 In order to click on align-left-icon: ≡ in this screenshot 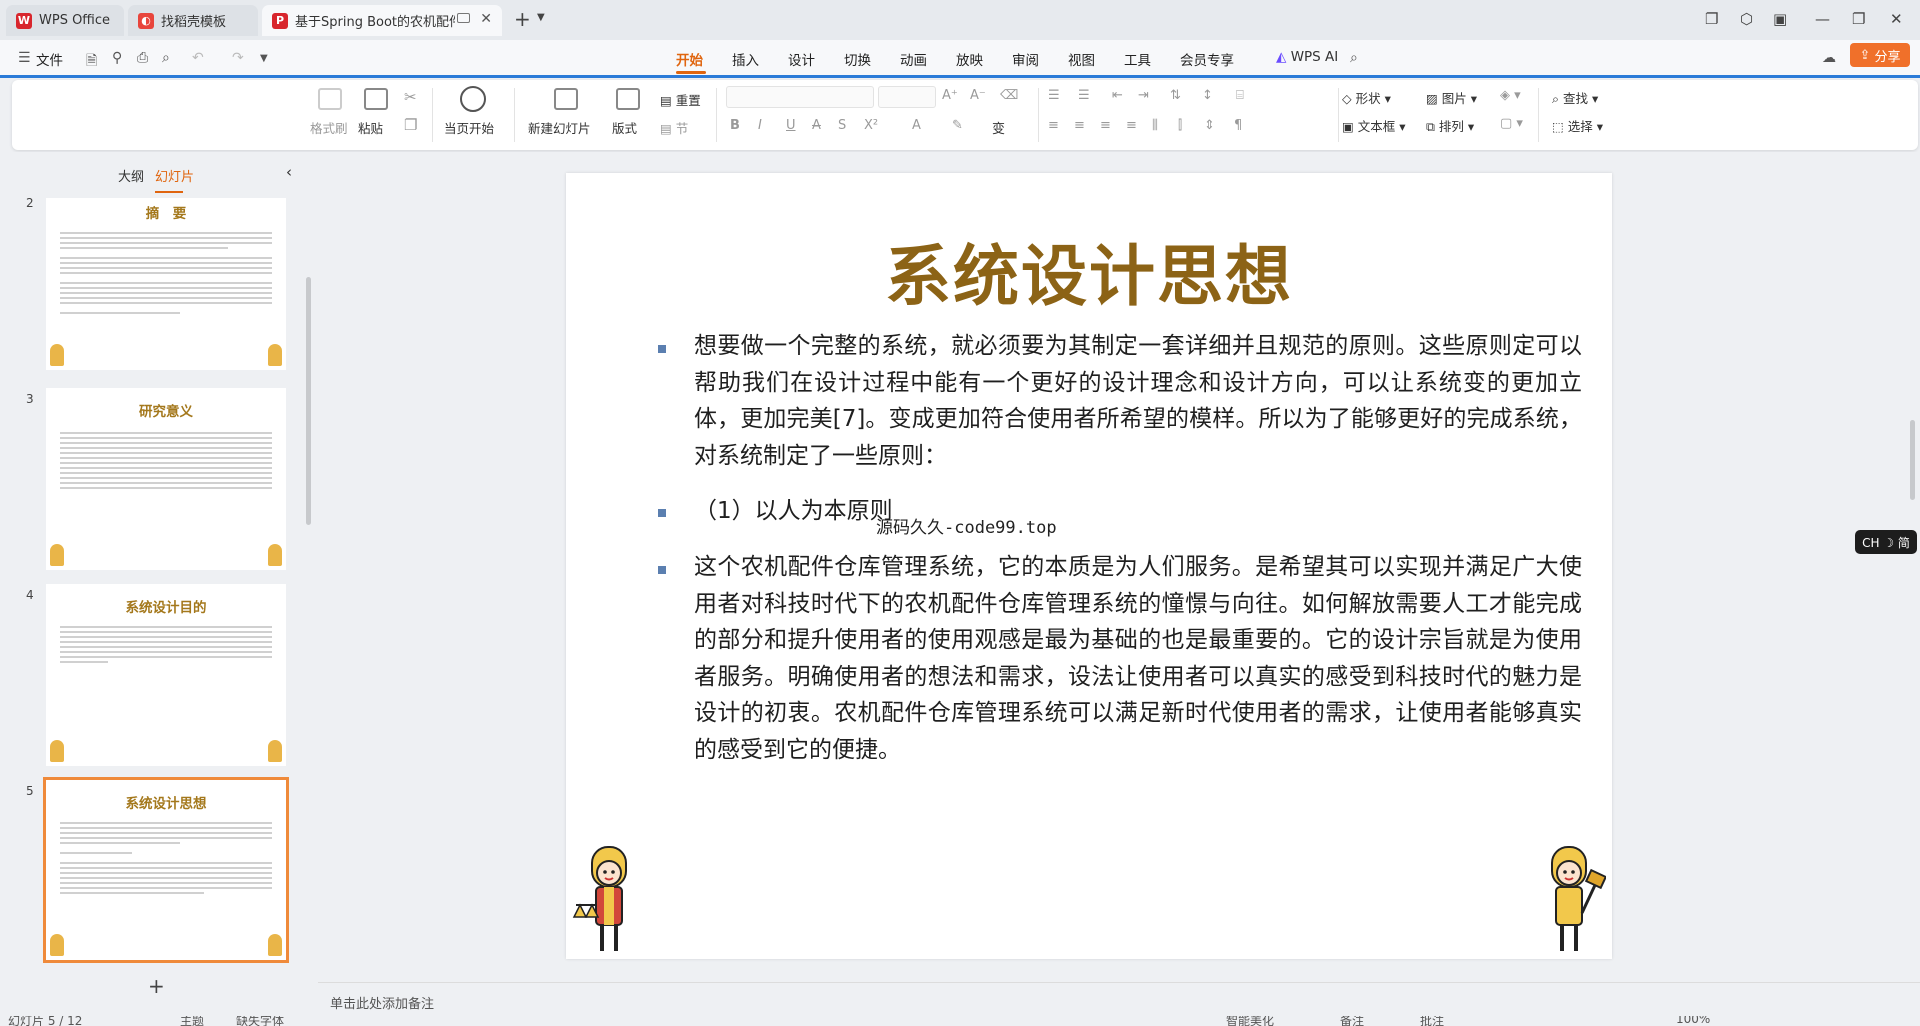, I will do `click(1053, 125)`.